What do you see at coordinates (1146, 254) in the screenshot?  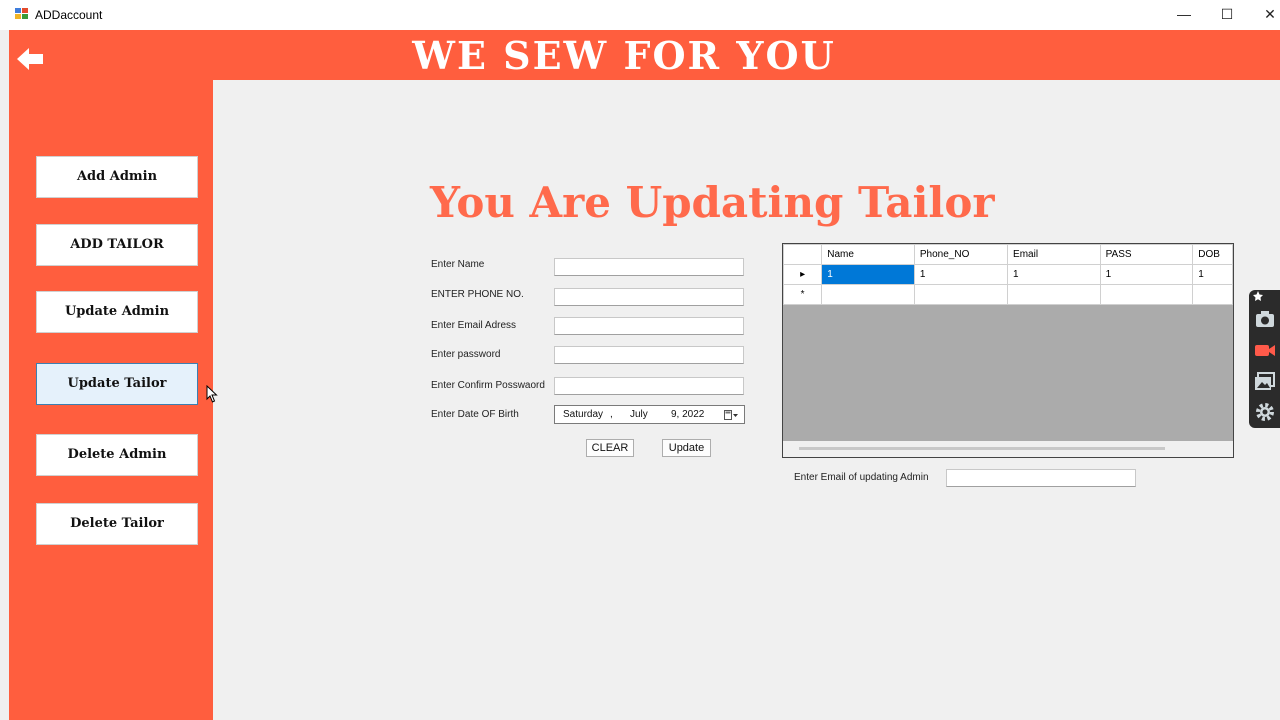 I see `column-header-pass: PASS` at bounding box center [1146, 254].